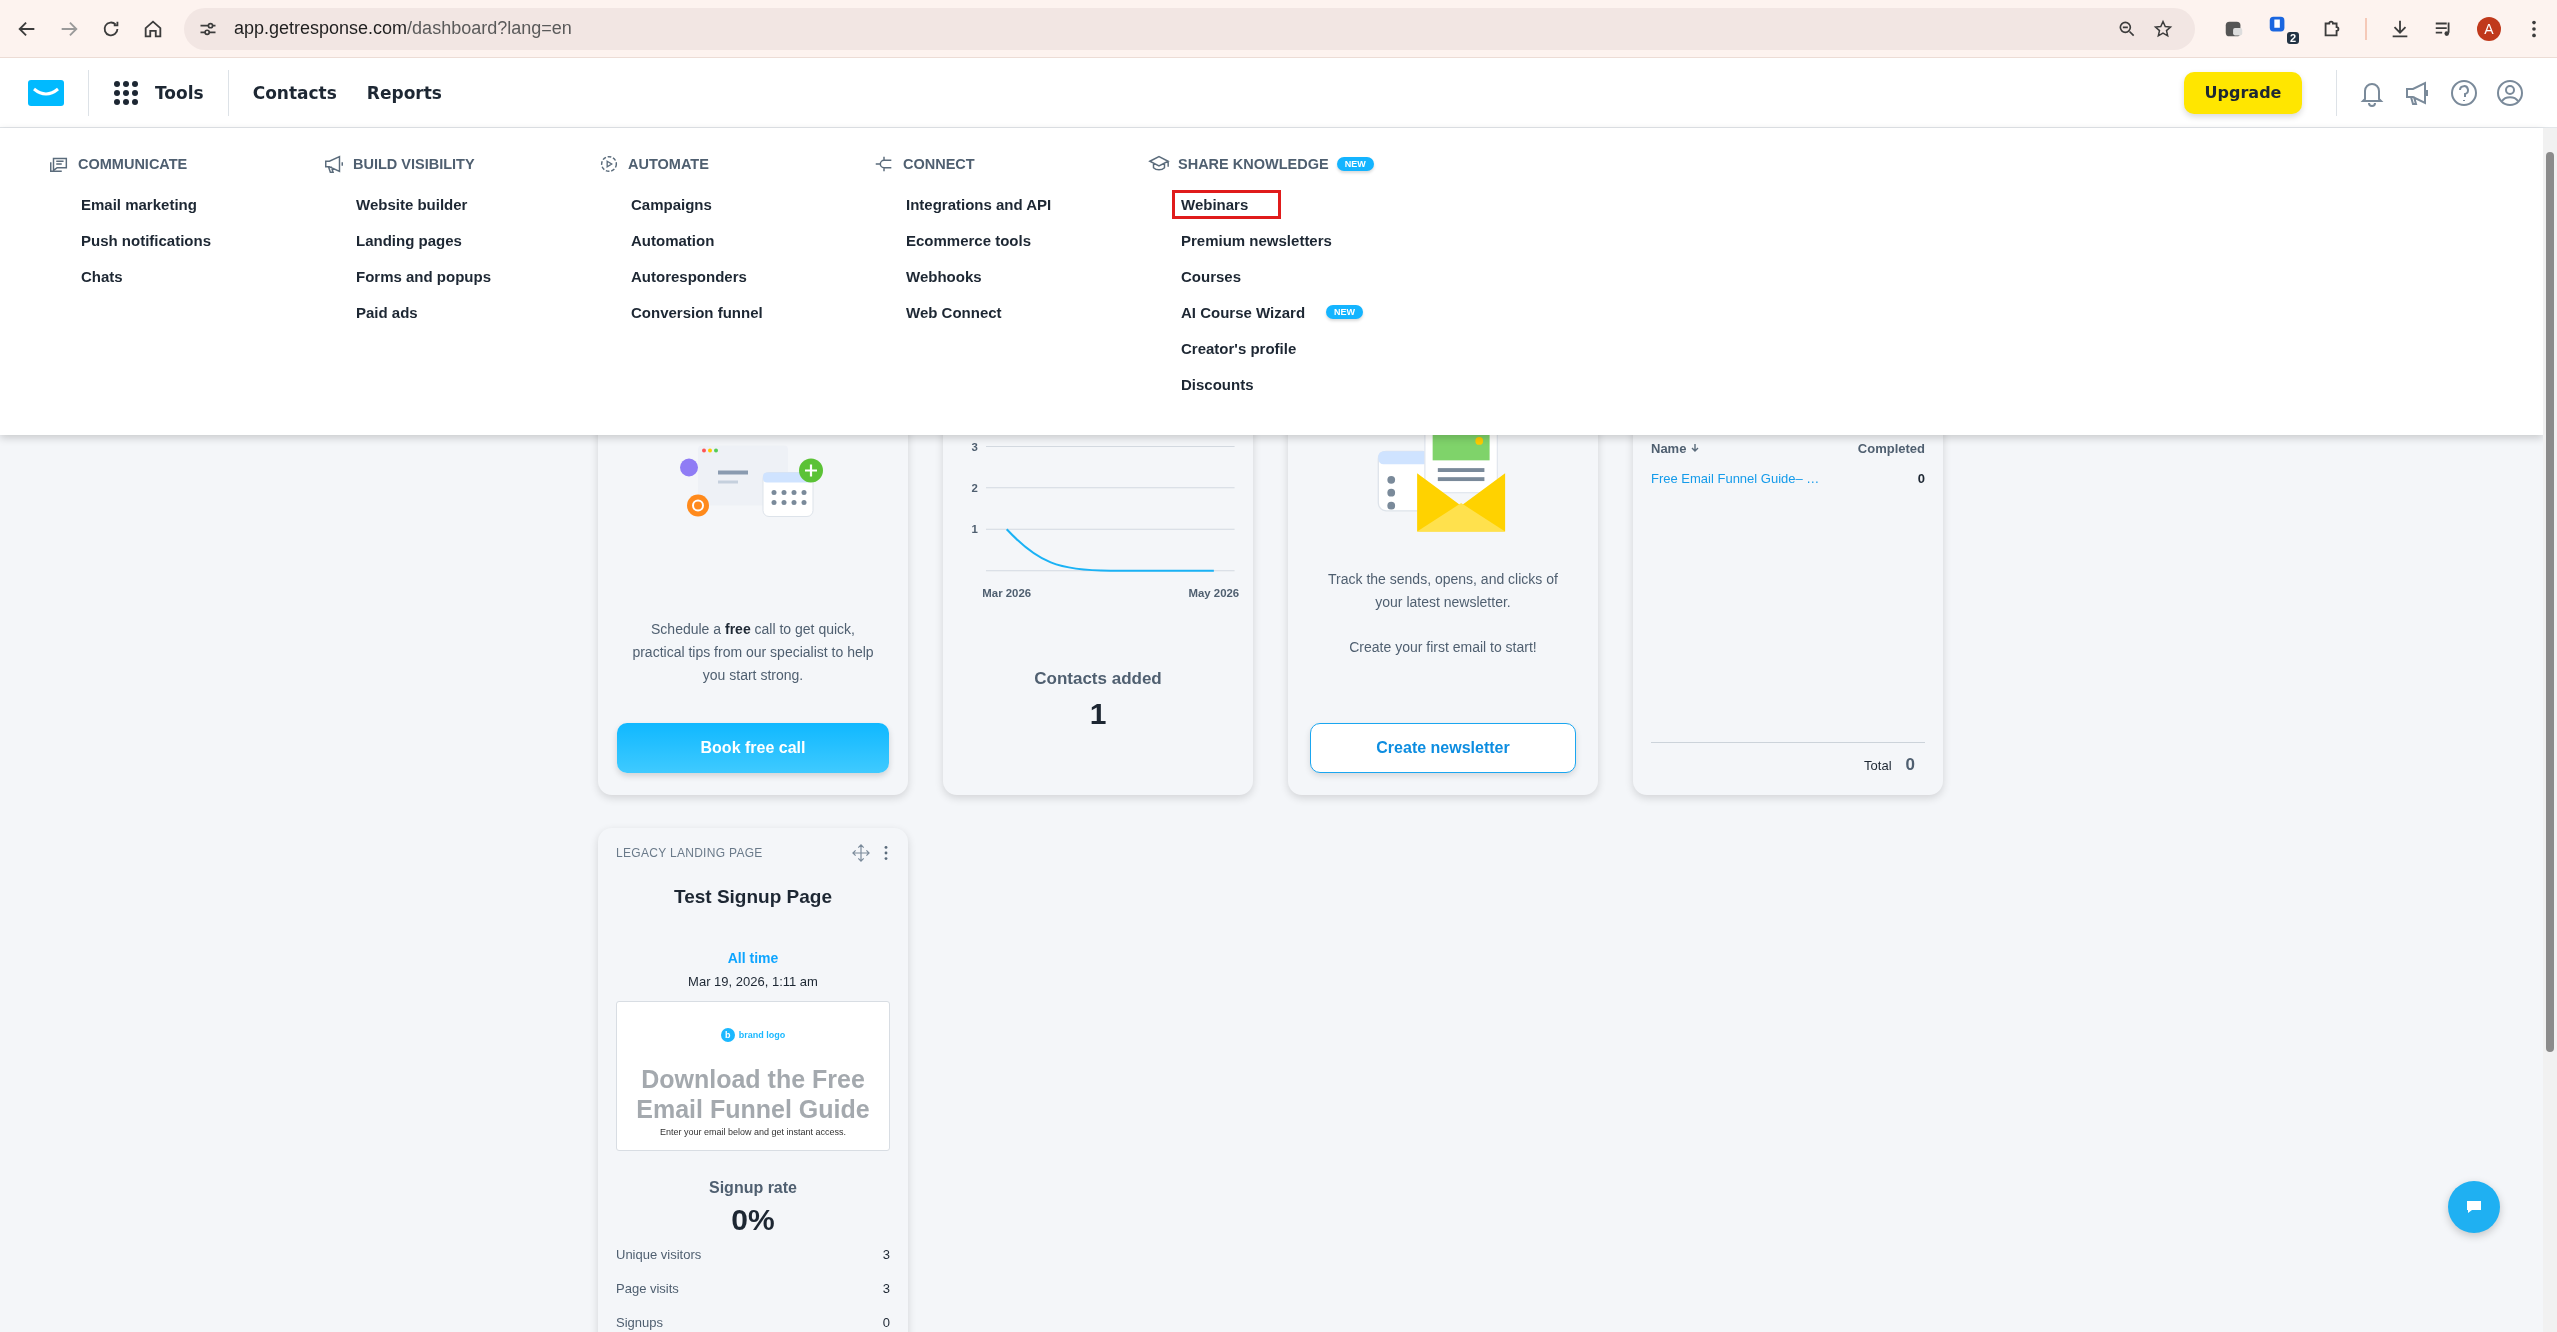 The image size is (2557, 1332). What do you see at coordinates (1891, 448) in the screenshot?
I see `column-header: Completed` at bounding box center [1891, 448].